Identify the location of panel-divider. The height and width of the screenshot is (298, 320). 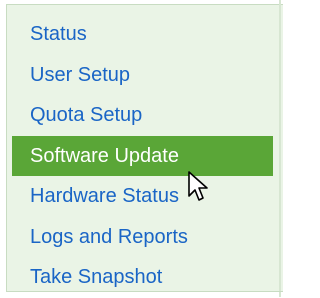
(280, 148).